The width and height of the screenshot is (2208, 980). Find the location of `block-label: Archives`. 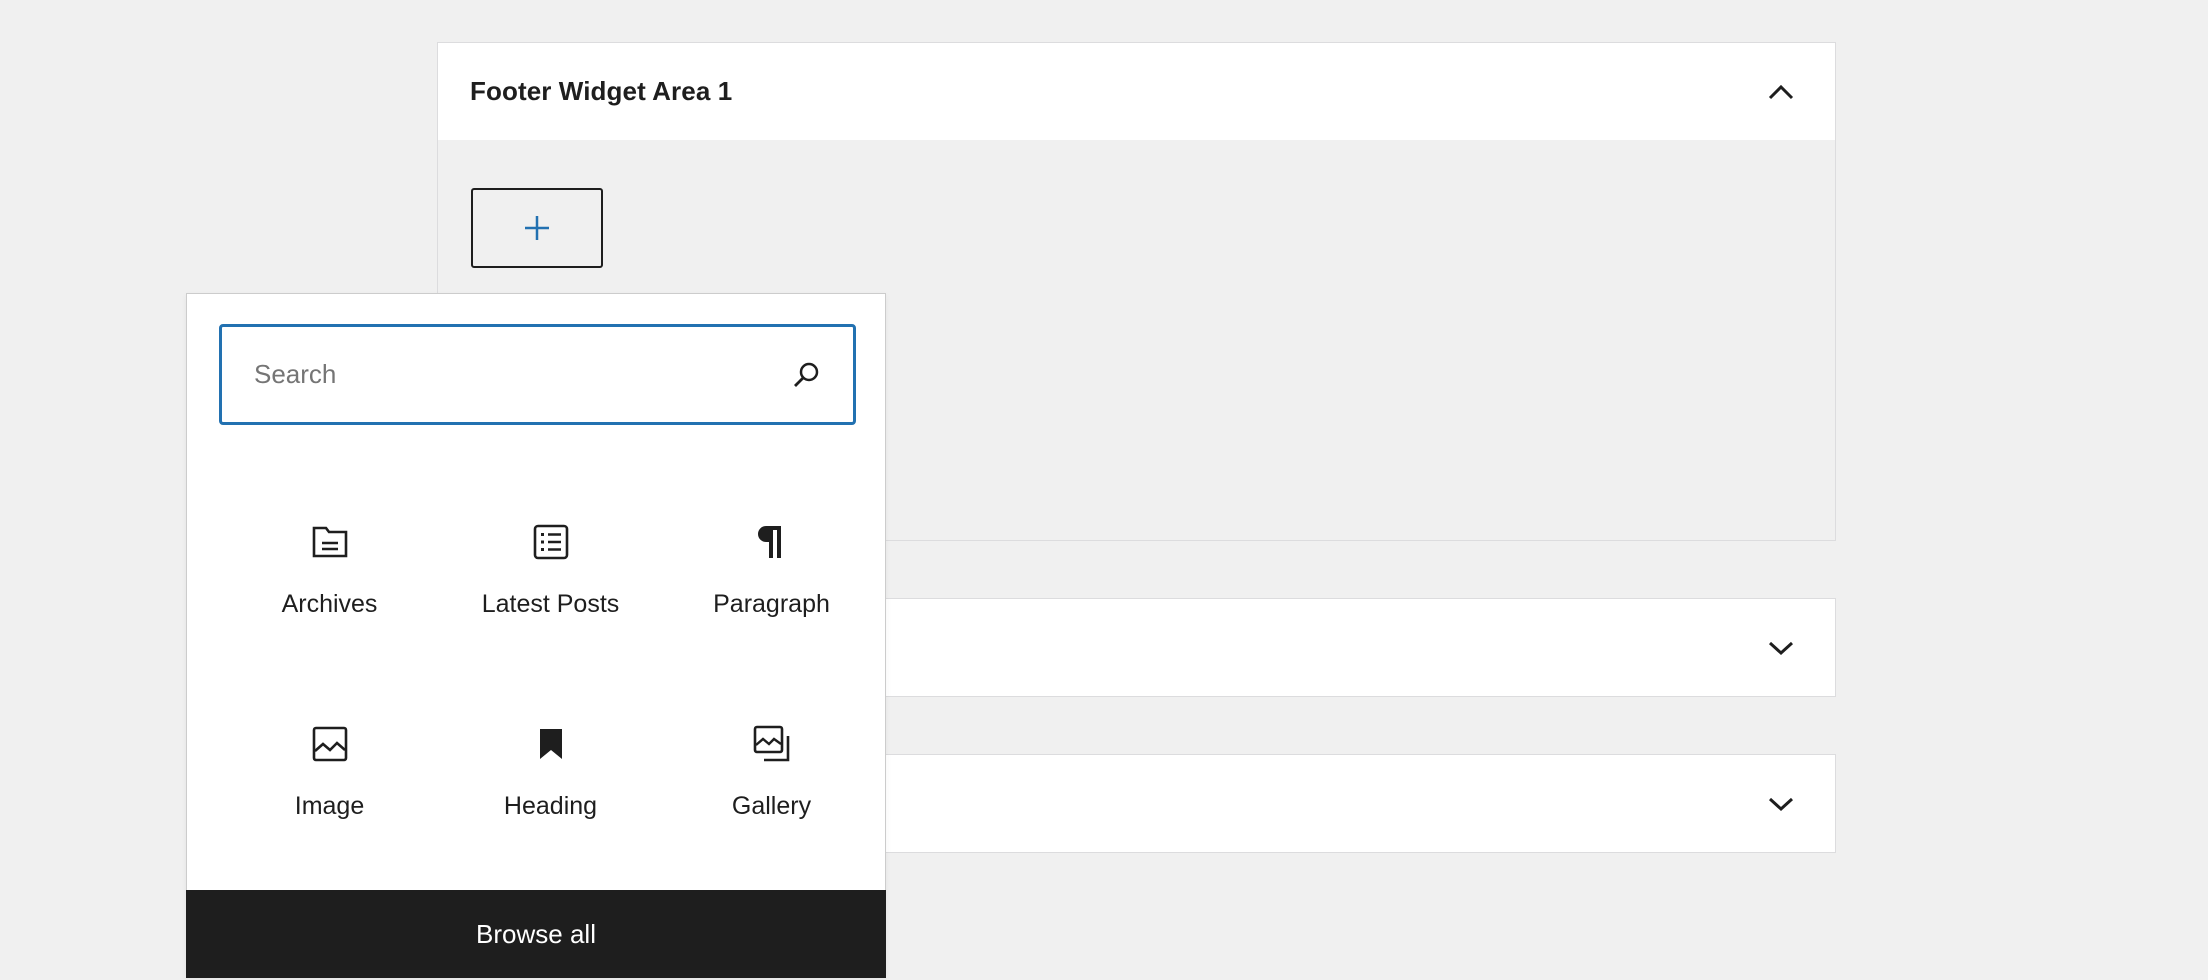

block-label: Archives is located at coordinates (329, 604).